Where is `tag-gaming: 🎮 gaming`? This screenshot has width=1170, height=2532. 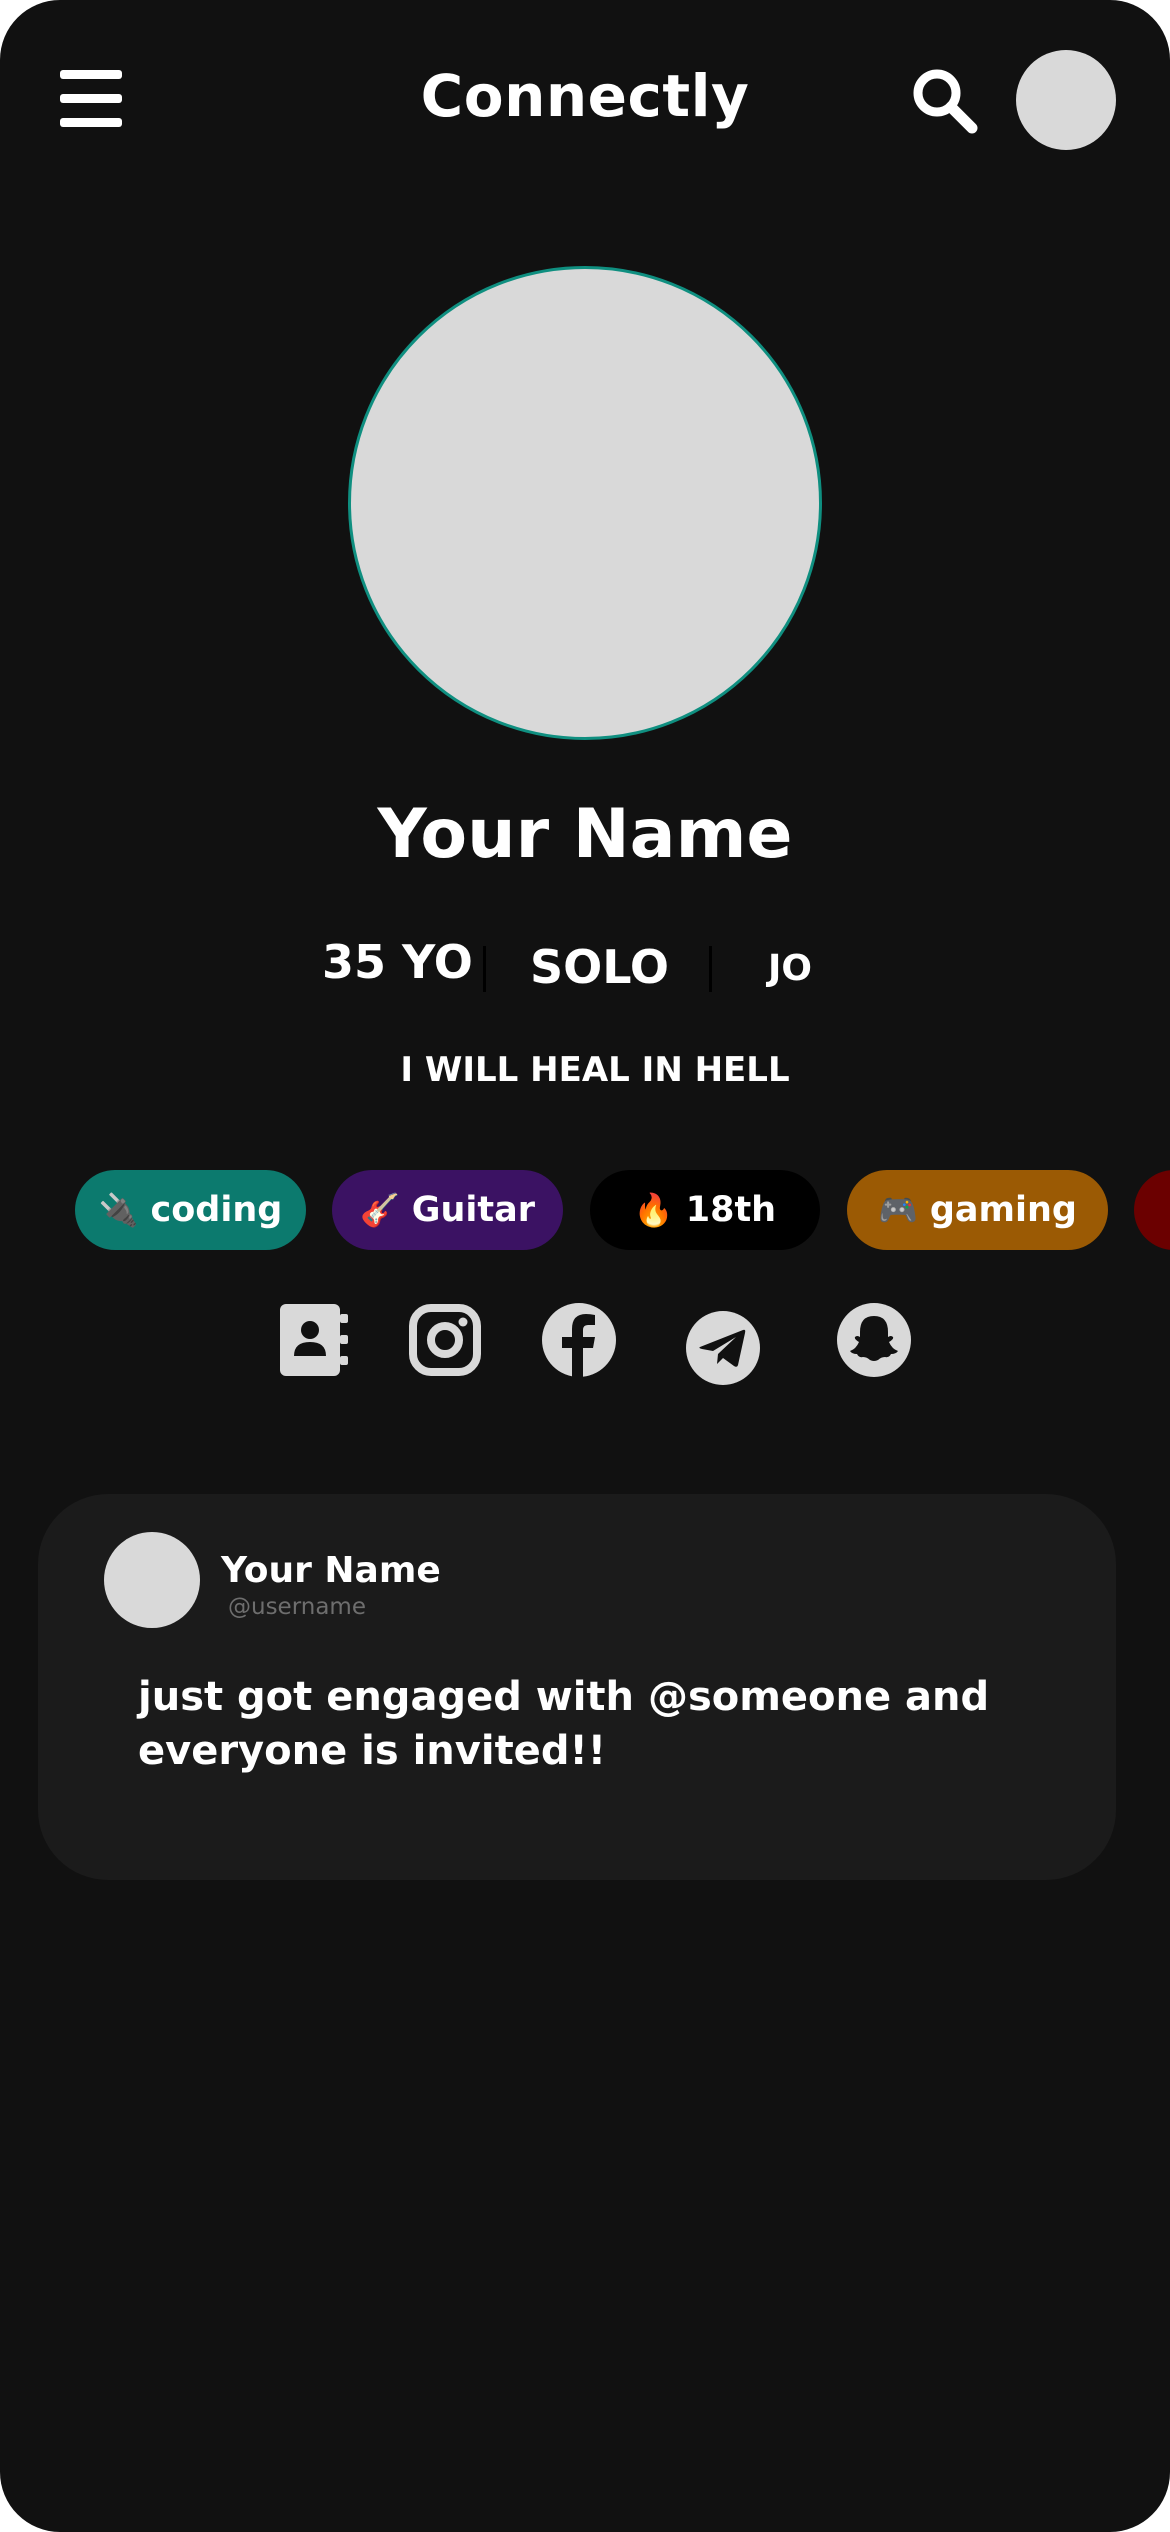 tag-gaming: 🎮 gaming is located at coordinates (977, 1210).